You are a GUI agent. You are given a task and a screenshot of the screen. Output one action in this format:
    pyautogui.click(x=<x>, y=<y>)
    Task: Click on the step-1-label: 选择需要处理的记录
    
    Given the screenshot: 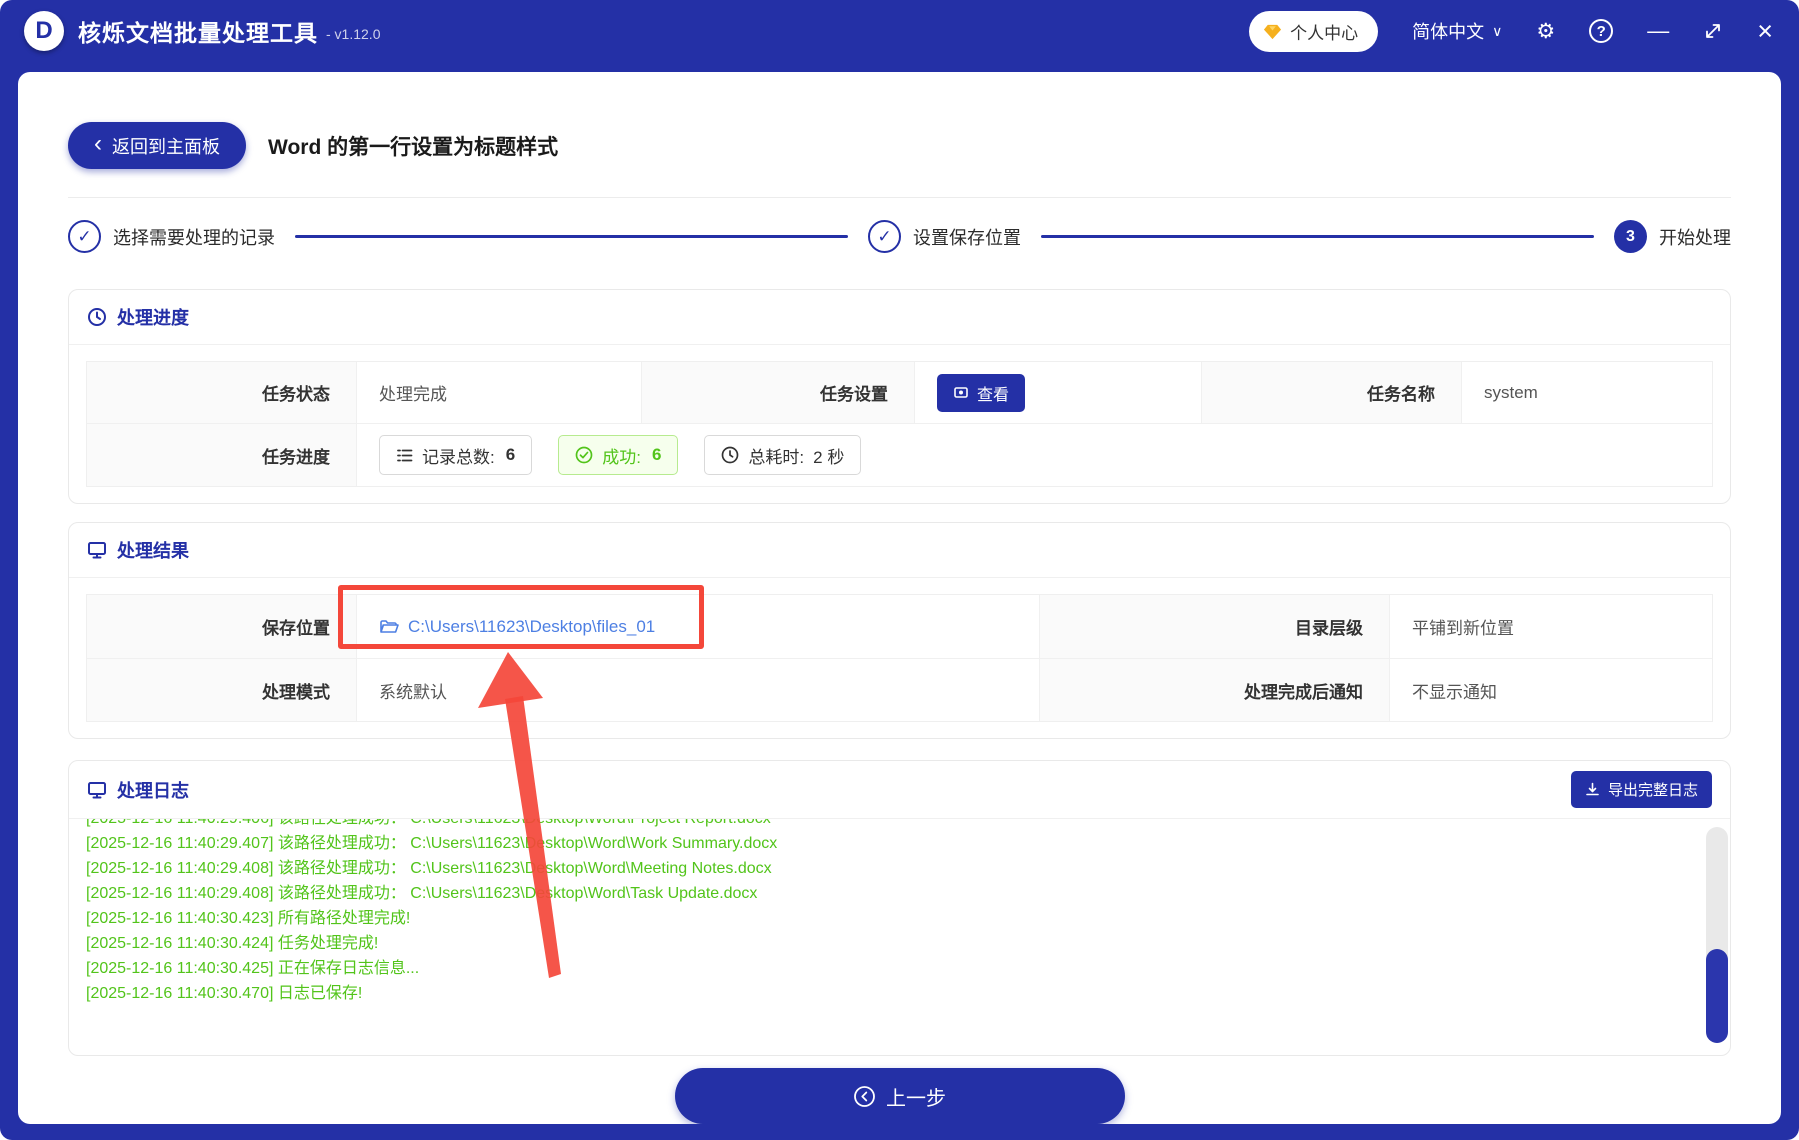 What is the action you would take?
    pyautogui.click(x=194, y=237)
    